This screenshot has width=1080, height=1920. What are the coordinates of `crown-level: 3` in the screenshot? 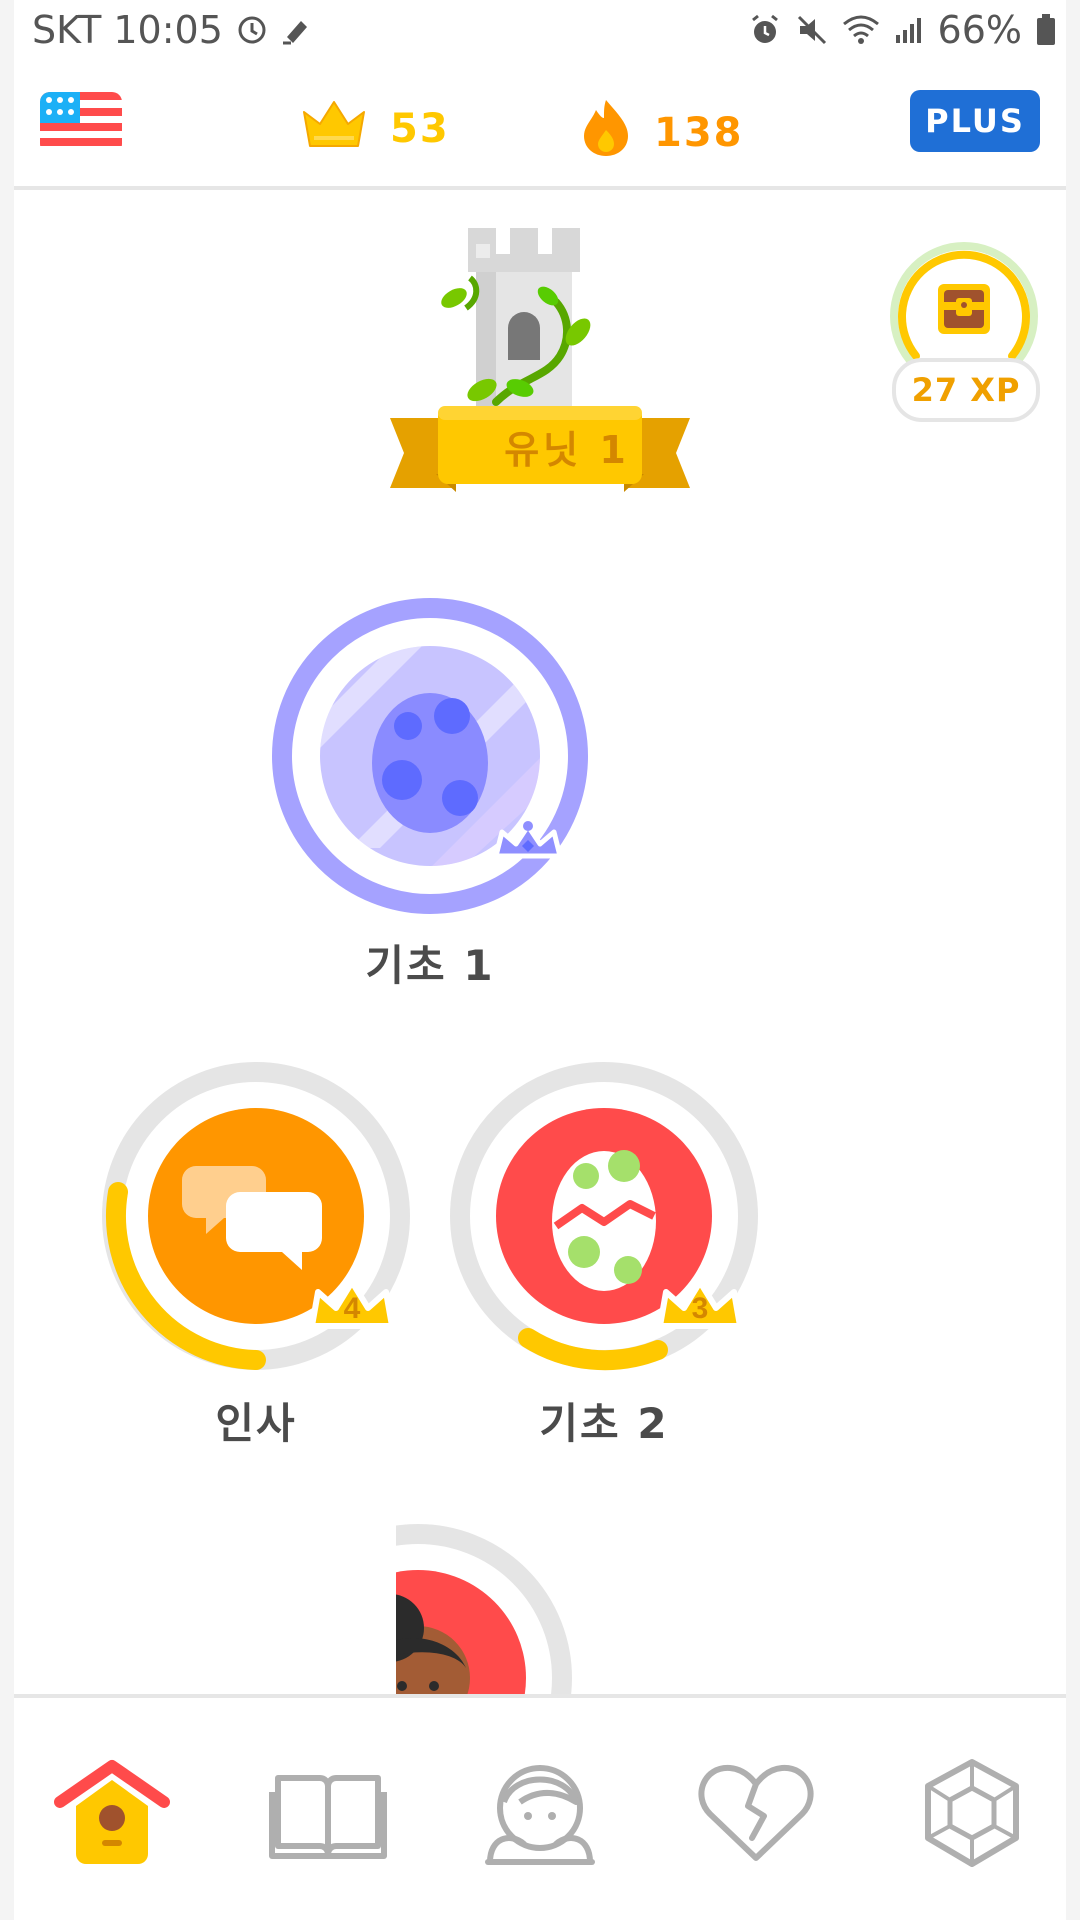 It's located at (700, 1308).